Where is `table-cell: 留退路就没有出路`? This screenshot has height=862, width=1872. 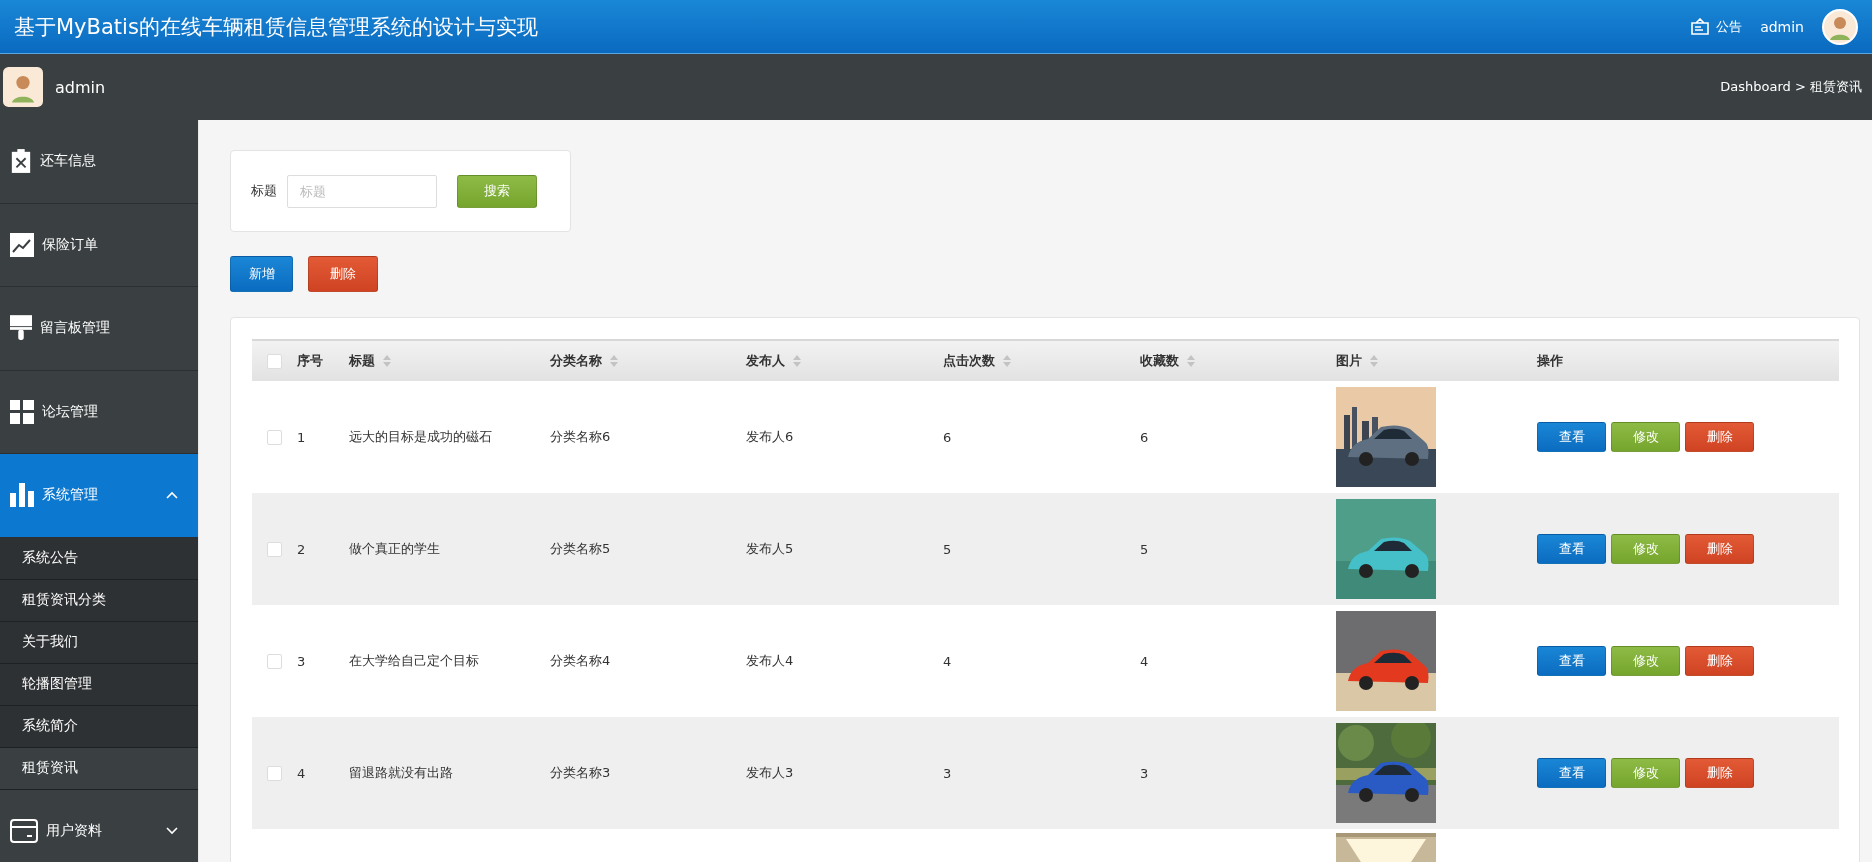 table-cell: 留退路就没有出路 is located at coordinates (401, 773).